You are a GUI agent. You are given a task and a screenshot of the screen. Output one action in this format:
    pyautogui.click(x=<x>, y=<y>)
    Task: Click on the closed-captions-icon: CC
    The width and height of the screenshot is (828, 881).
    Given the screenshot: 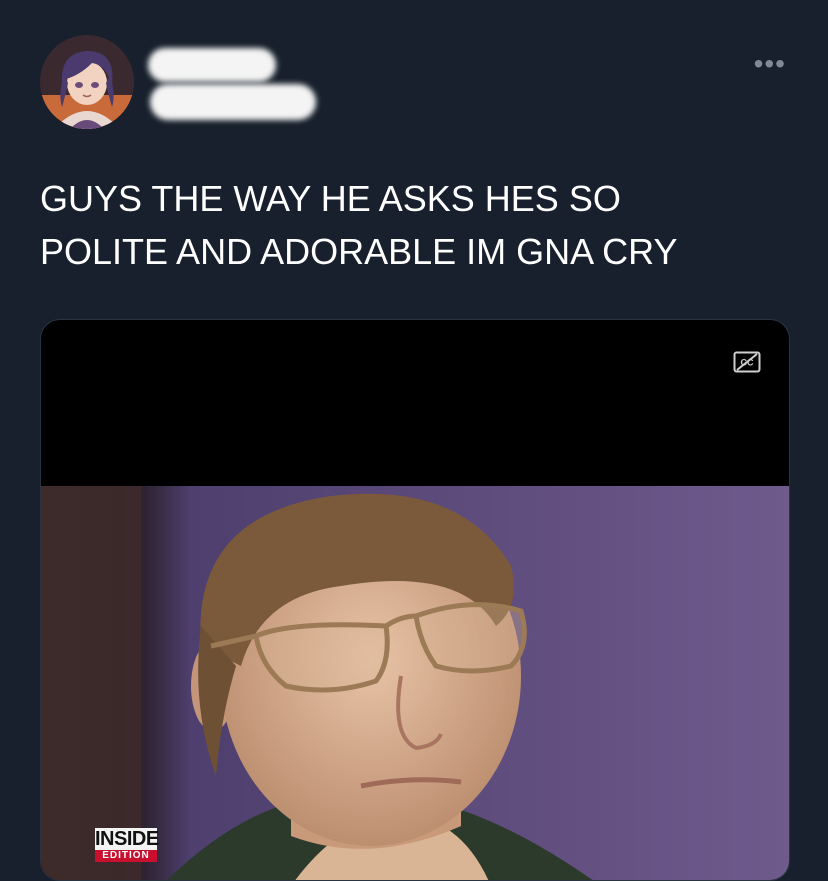 What is the action you would take?
    pyautogui.click(x=747, y=362)
    